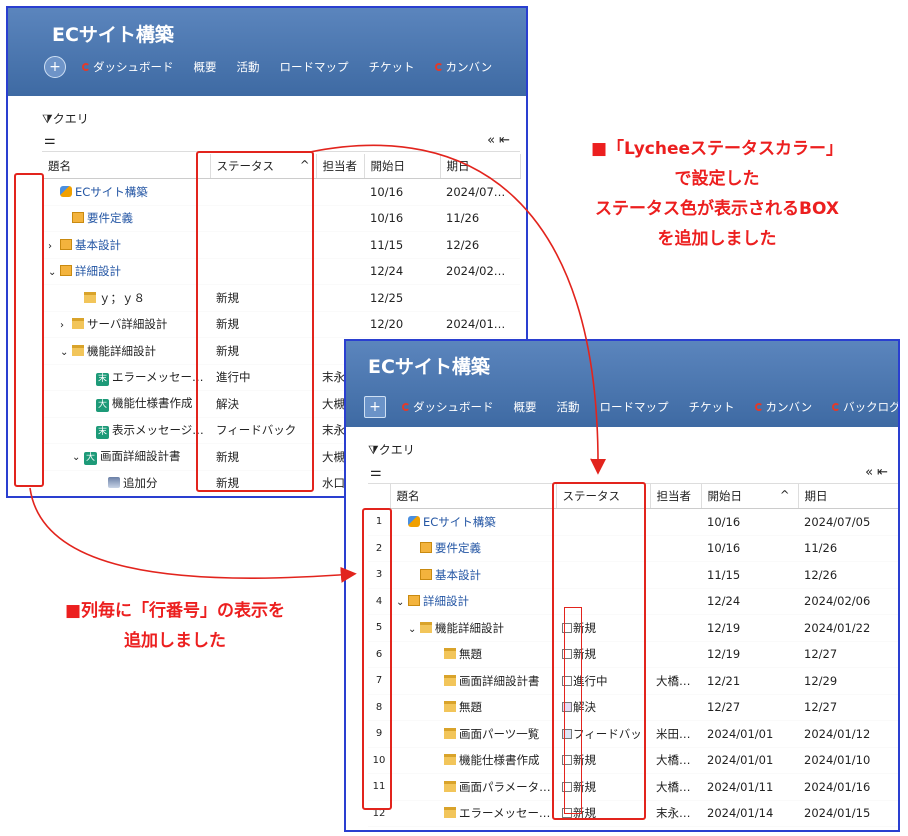  What do you see at coordinates (193, 535) in the screenshot?
I see `rownum-arrow` at bounding box center [193, 535].